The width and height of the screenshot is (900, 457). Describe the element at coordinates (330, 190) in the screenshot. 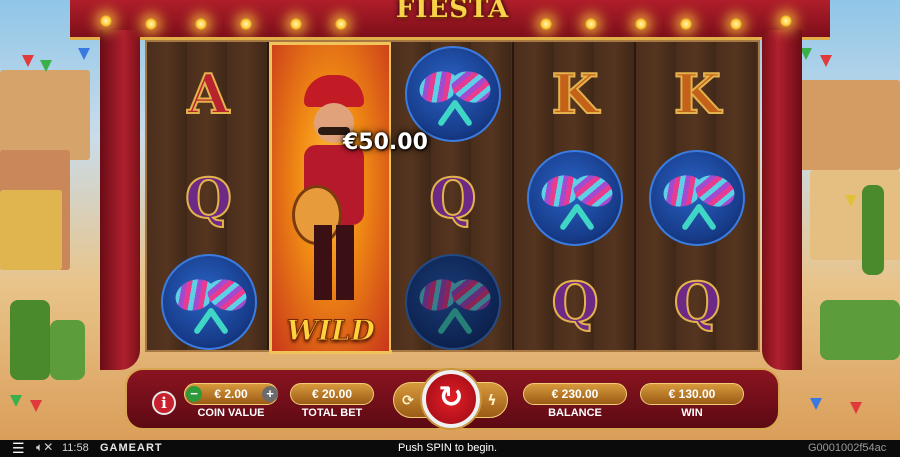

I see `mariachi-character-icon` at that location.